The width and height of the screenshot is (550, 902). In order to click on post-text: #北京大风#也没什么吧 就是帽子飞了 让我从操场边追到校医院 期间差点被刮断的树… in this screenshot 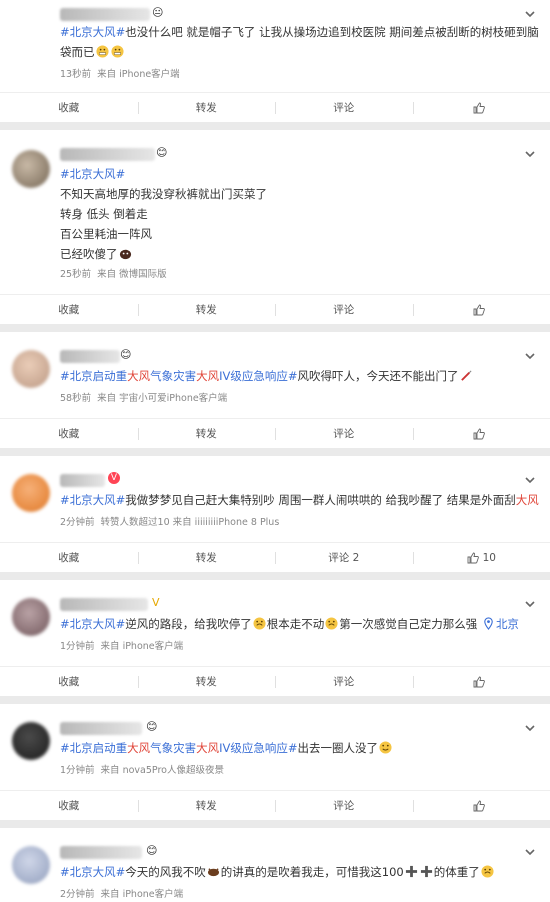, I will do `click(299, 42)`.